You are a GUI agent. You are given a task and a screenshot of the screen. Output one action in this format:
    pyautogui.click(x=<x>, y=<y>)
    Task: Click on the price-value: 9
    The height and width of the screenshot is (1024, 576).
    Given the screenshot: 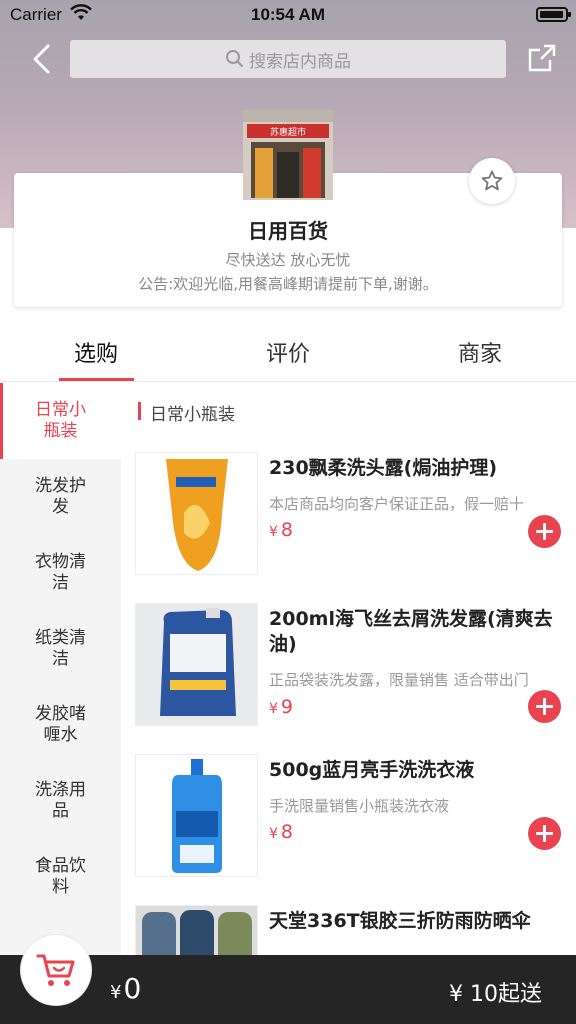 What is the action you would take?
    pyautogui.click(x=287, y=707)
    